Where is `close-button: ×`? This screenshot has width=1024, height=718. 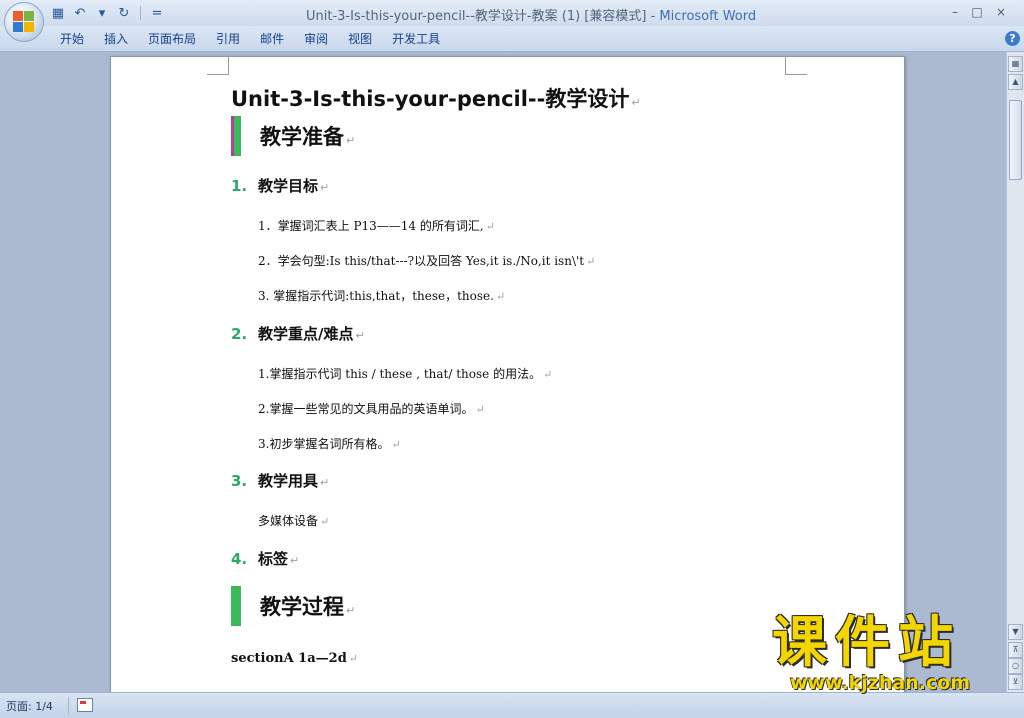 close-button: × is located at coordinates (1001, 12).